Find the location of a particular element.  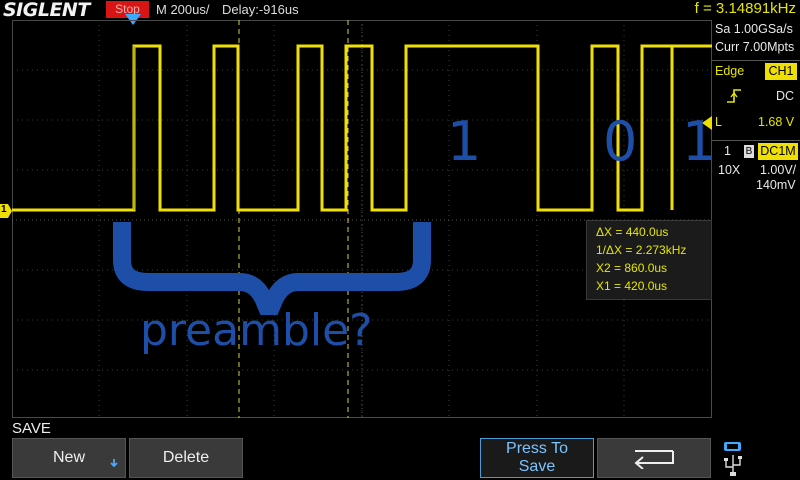

cursor-delta-x: ΔX = 440.0us is located at coordinates (632, 232).